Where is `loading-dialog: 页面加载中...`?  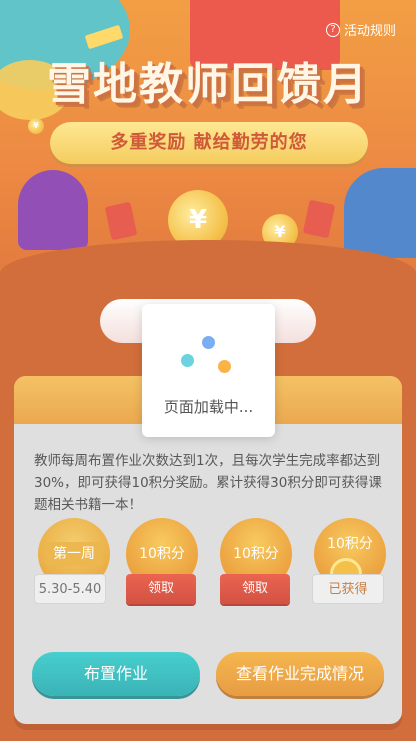 loading-dialog: 页面加载中... is located at coordinates (208, 370).